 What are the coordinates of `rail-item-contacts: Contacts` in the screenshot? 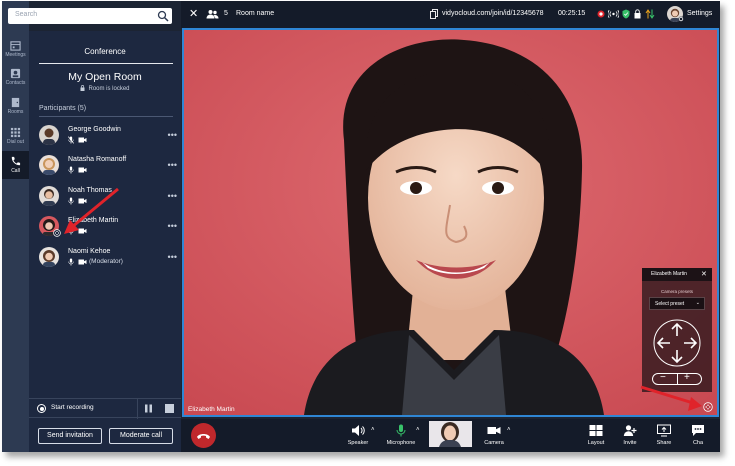 It's located at (15, 77).